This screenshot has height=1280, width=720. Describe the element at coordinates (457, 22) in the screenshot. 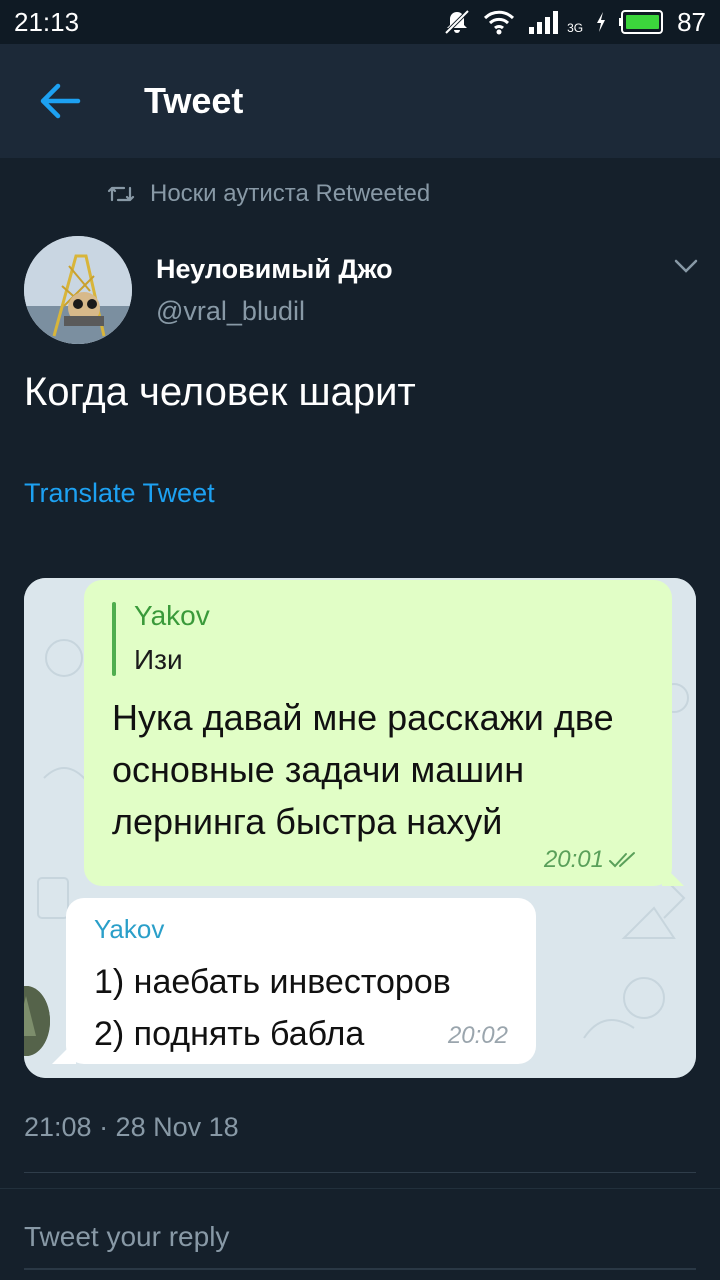

I see `mute-icon` at that location.